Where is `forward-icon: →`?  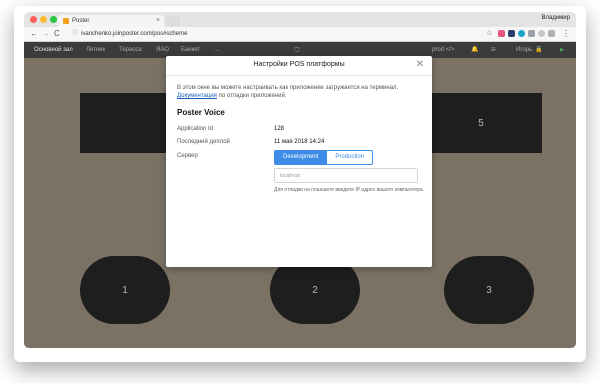 forward-icon: → is located at coordinates (46, 34).